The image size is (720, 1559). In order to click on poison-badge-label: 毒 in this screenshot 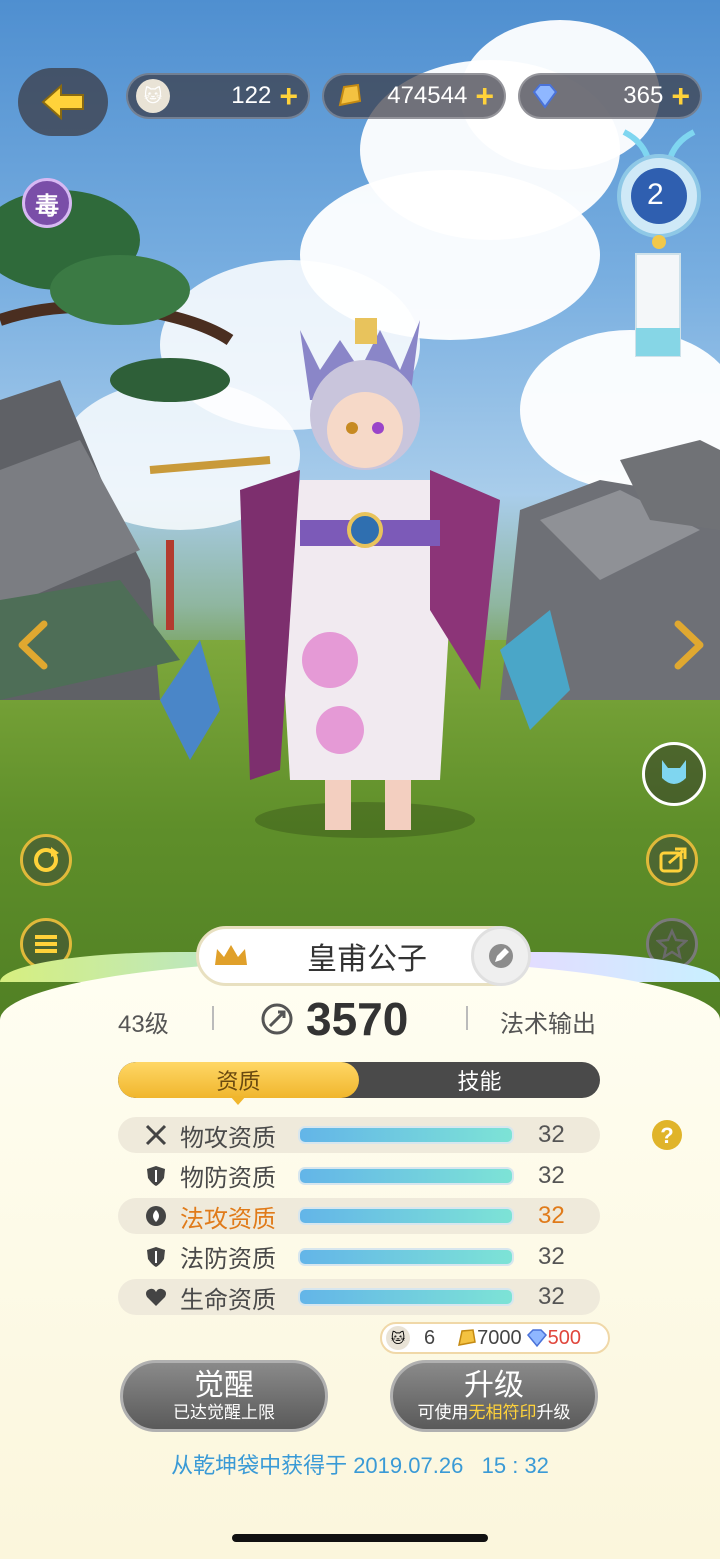, I will do `click(47, 206)`.